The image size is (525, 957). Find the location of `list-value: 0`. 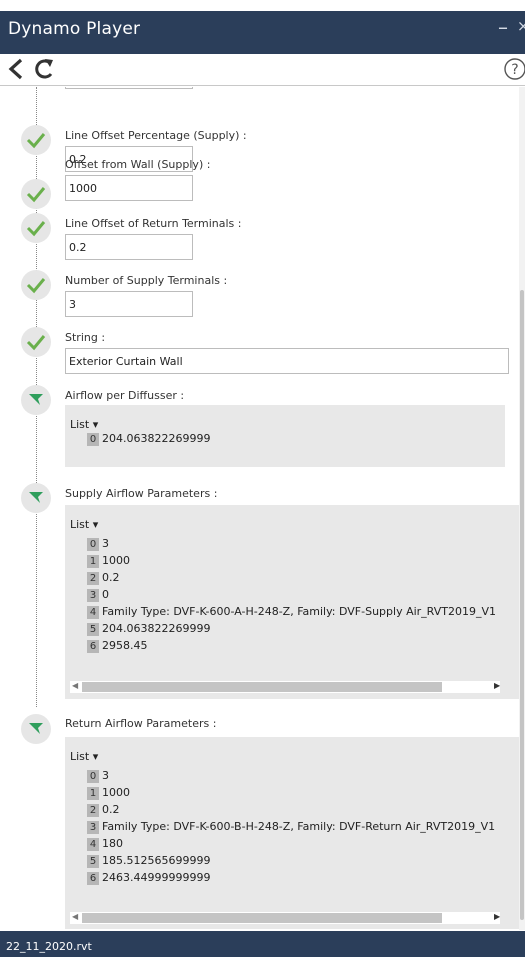

list-value: 0 is located at coordinates (105, 594).